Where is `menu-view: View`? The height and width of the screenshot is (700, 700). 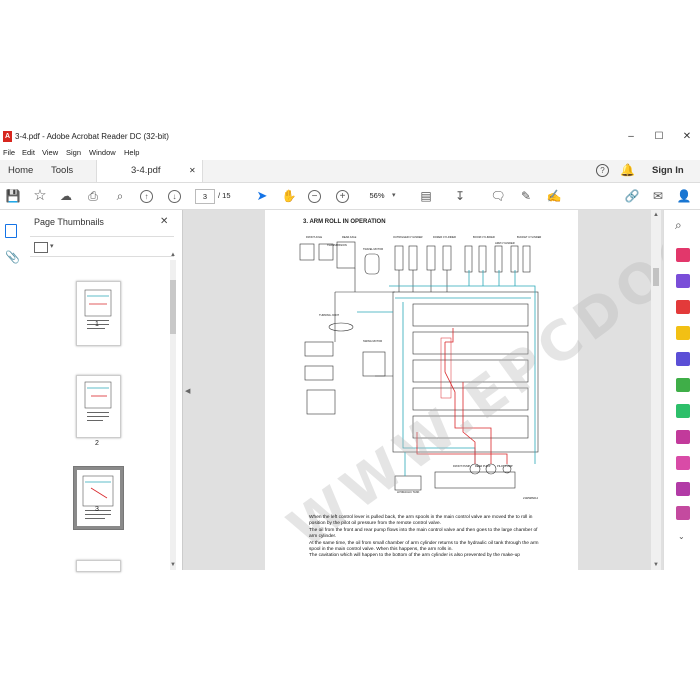 menu-view: View is located at coordinates (50, 152).